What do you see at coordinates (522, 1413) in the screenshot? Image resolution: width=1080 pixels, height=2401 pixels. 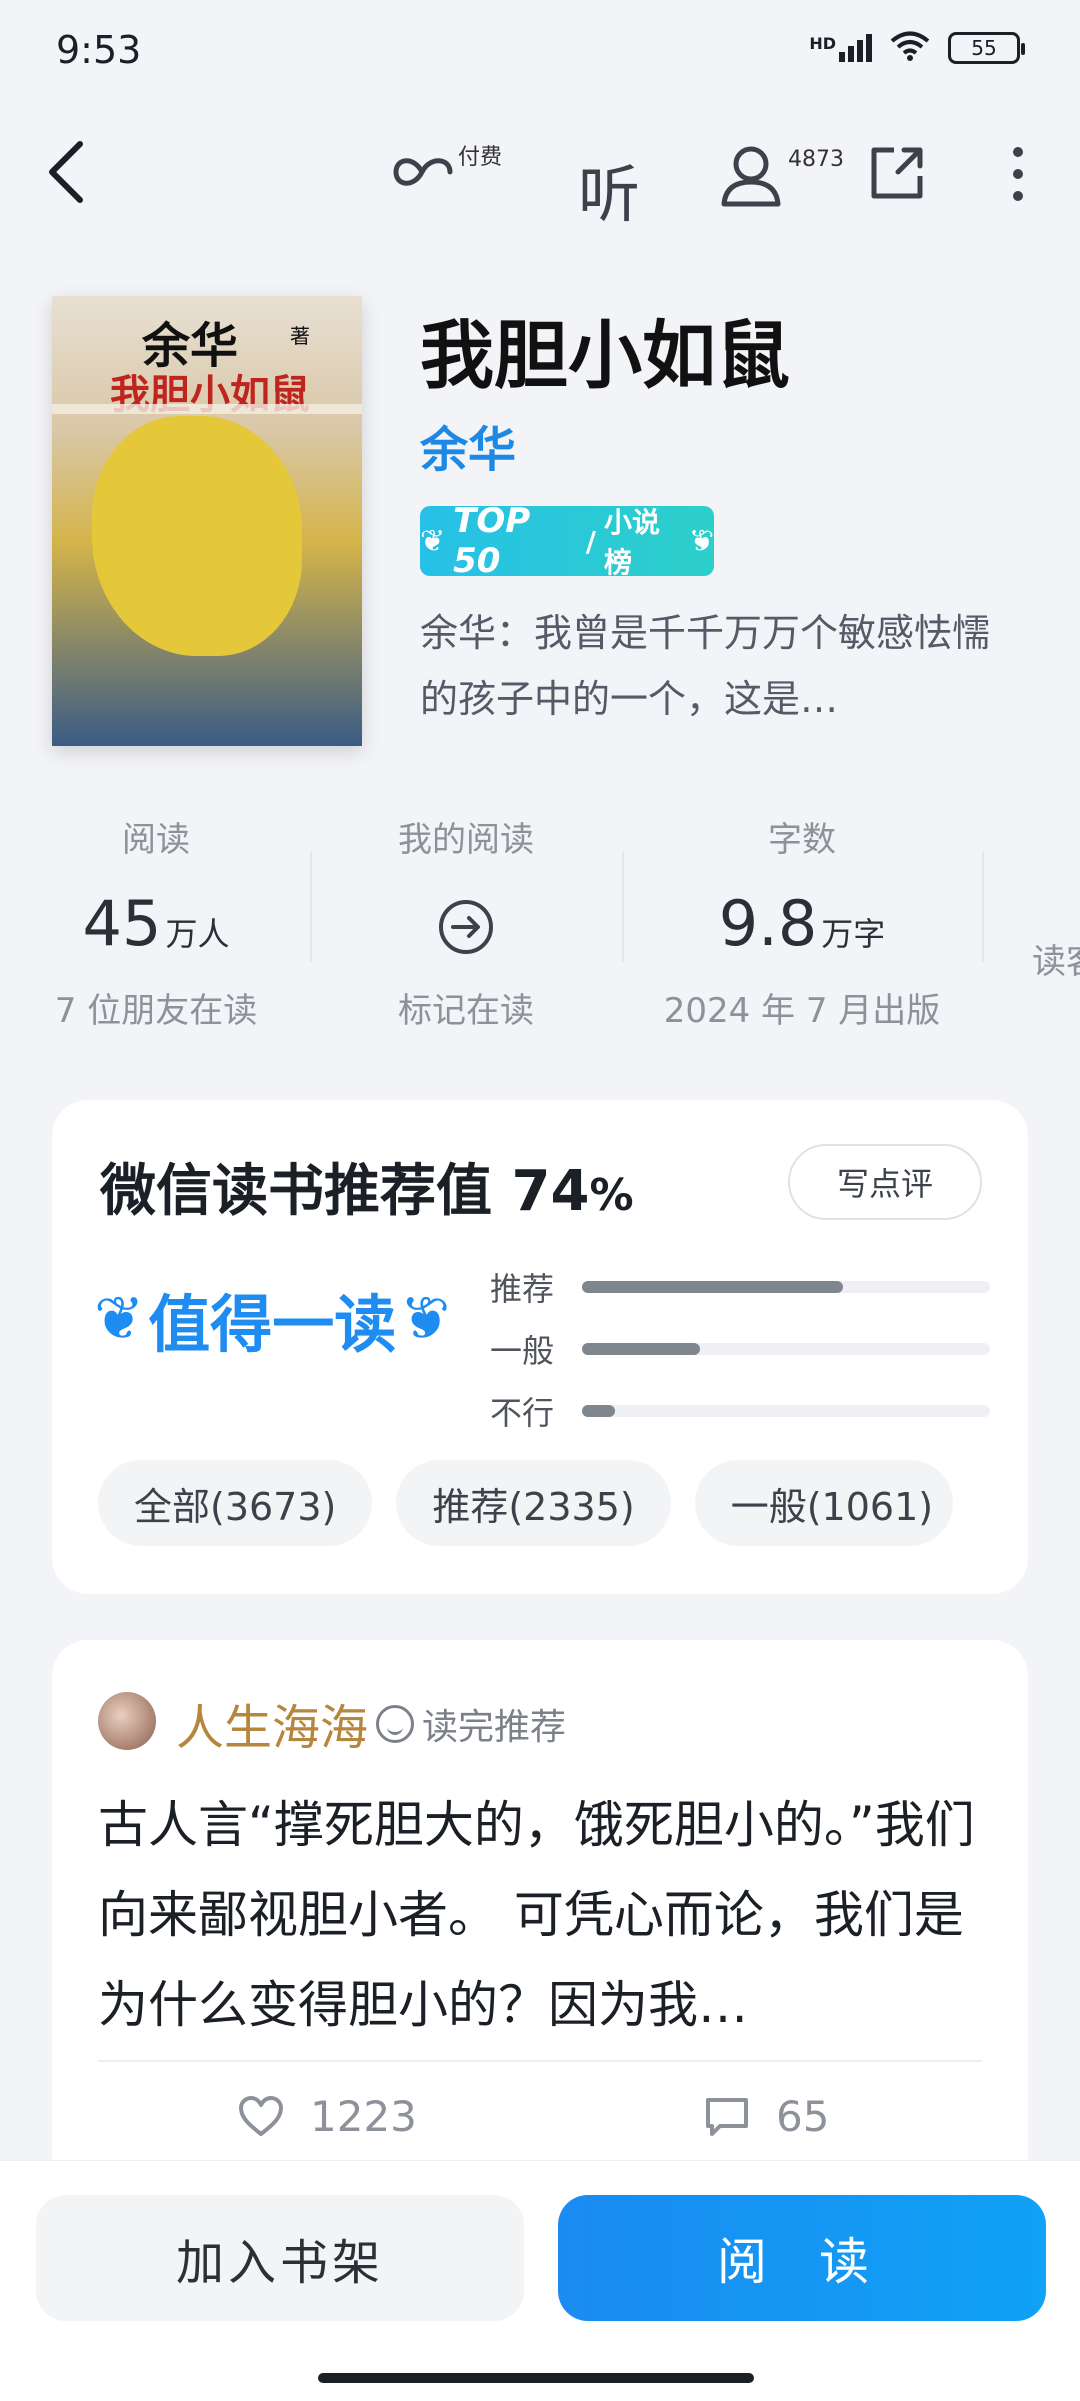 I see `rating-label: 不行` at bounding box center [522, 1413].